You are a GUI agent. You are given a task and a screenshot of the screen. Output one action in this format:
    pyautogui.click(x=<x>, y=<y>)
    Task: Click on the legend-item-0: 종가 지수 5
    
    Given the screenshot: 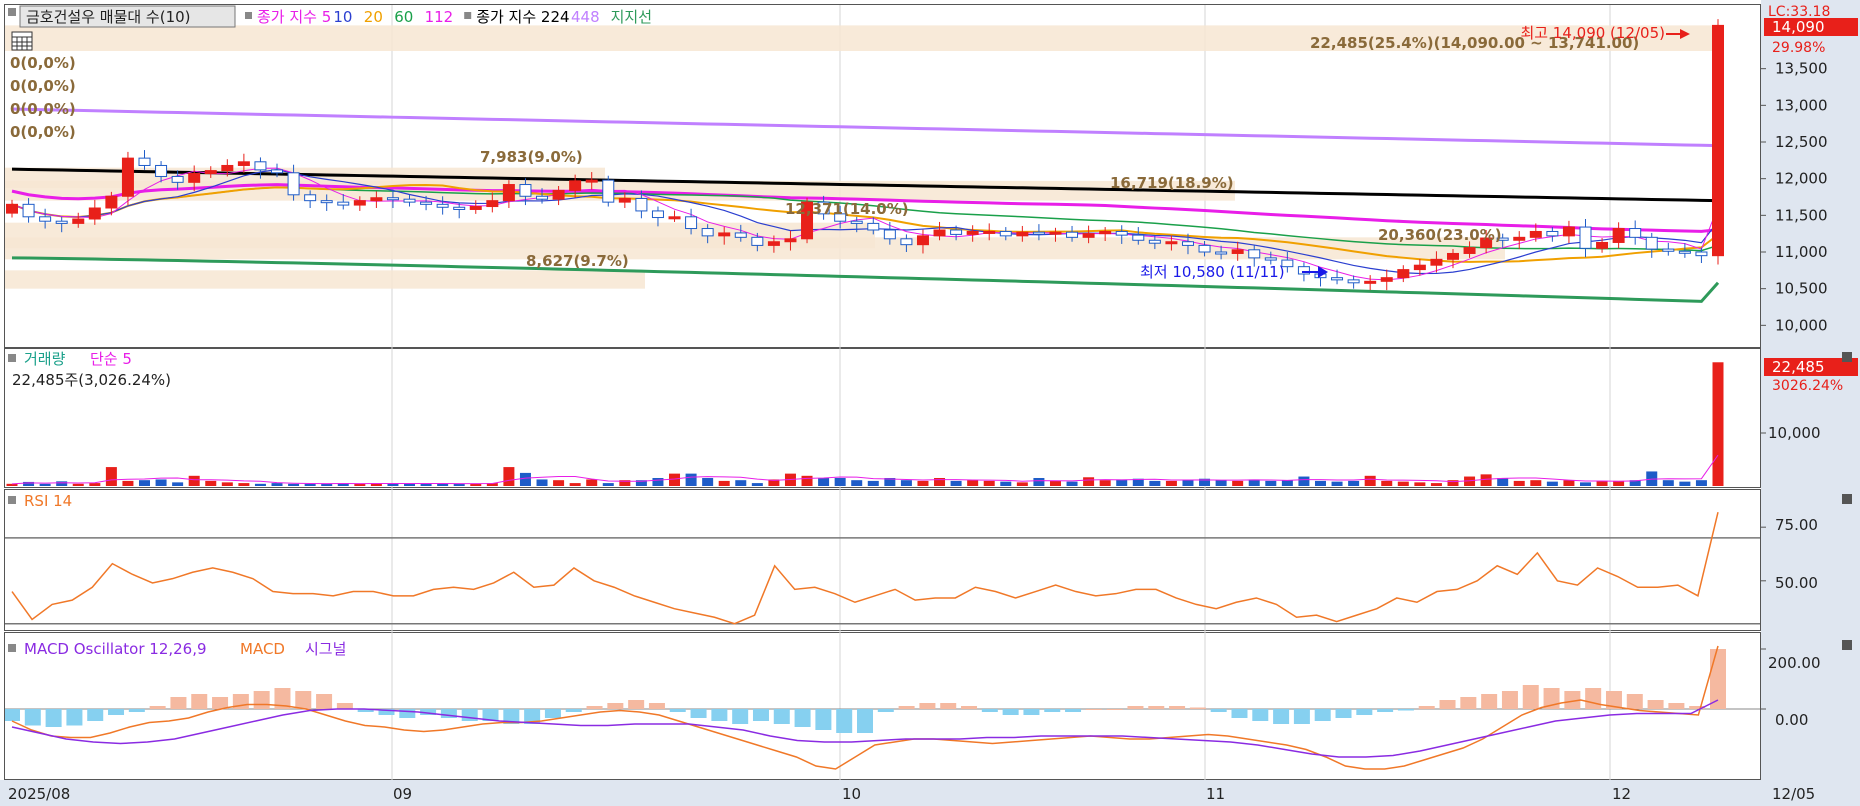 What is the action you would take?
    pyautogui.click(x=294, y=17)
    